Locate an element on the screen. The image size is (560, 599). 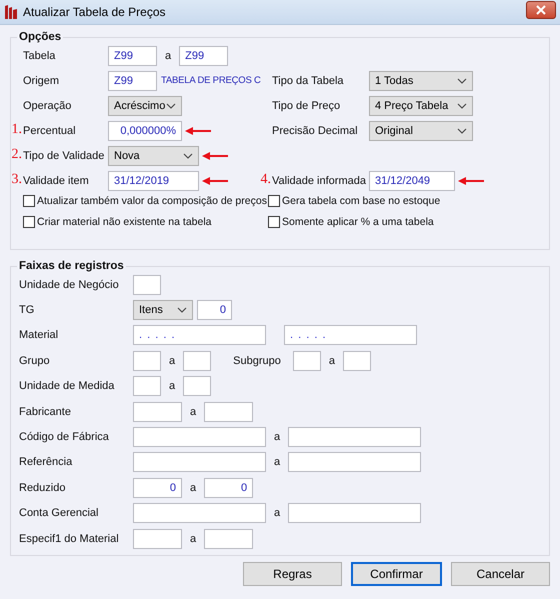
field-label: Unidade de Negócio is located at coordinates (69, 284).